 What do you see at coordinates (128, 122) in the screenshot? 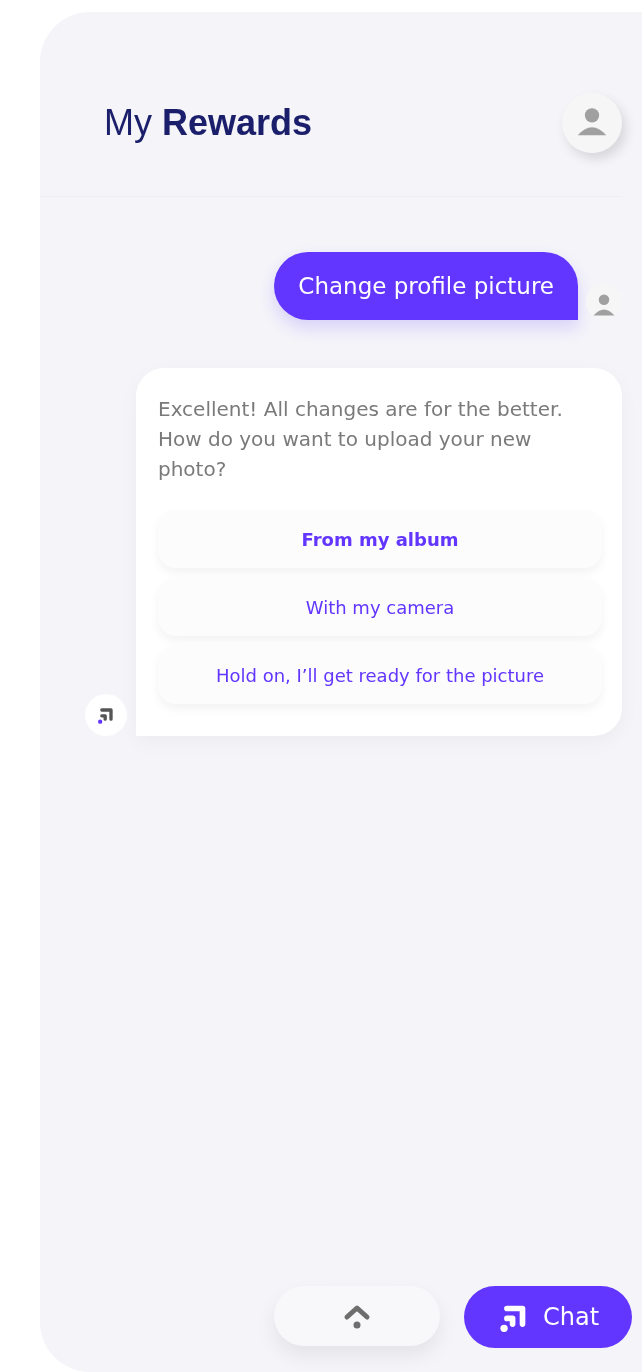
I see `title-prefix: My` at bounding box center [128, 122].